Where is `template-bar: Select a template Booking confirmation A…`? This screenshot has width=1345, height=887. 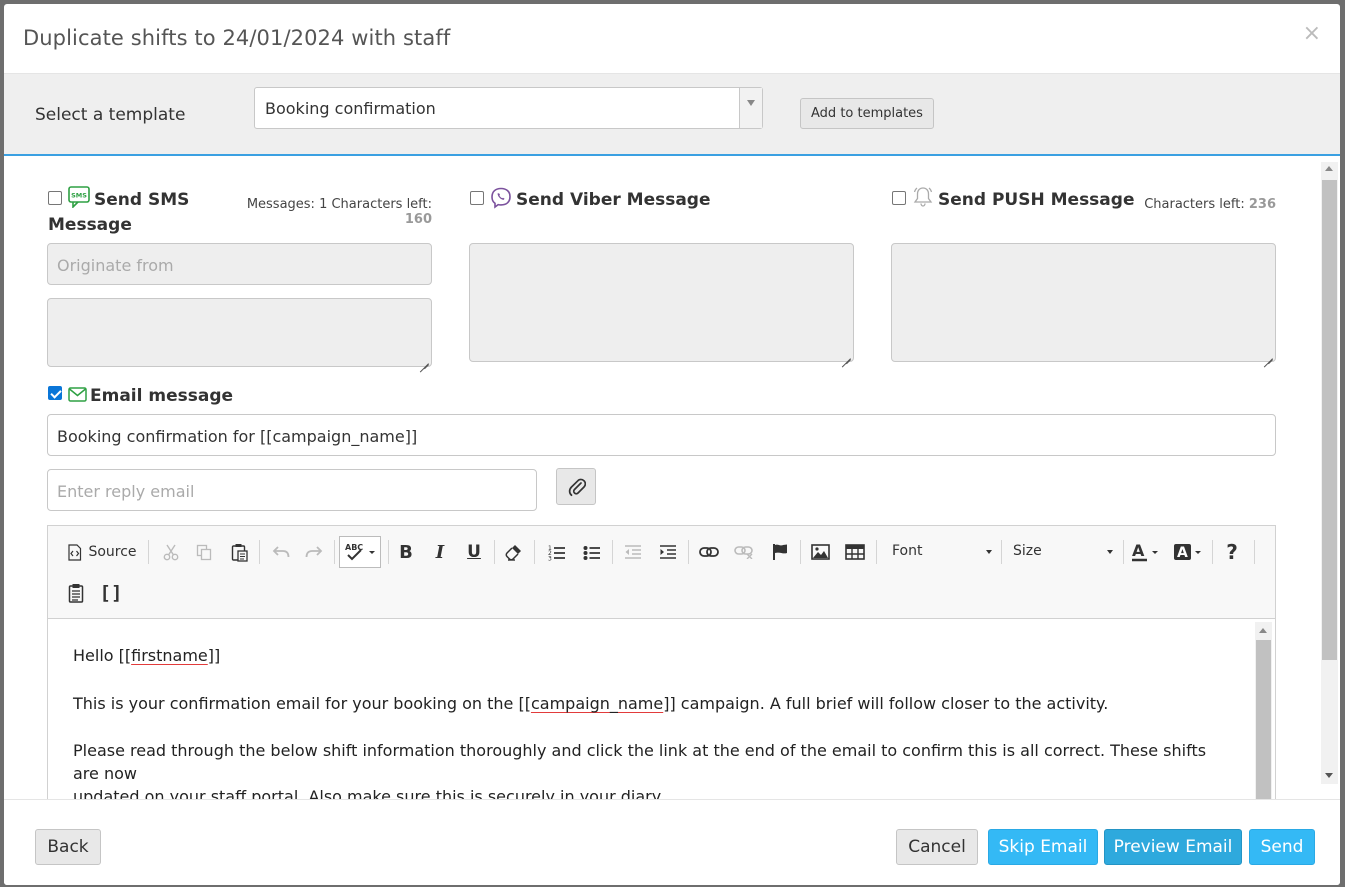
template-bar: Select a template Booking confirmation A… is located at coordinates (672, 115).